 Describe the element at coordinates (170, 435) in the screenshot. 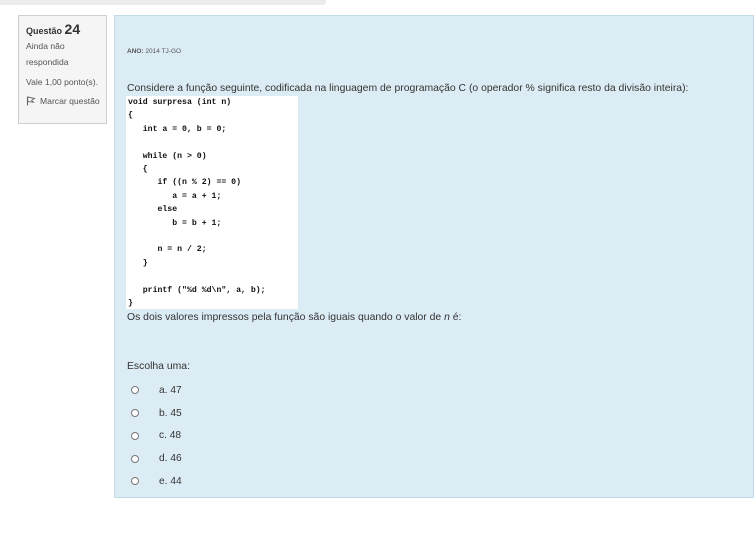

I see `answer-label: c. 48` at that location.